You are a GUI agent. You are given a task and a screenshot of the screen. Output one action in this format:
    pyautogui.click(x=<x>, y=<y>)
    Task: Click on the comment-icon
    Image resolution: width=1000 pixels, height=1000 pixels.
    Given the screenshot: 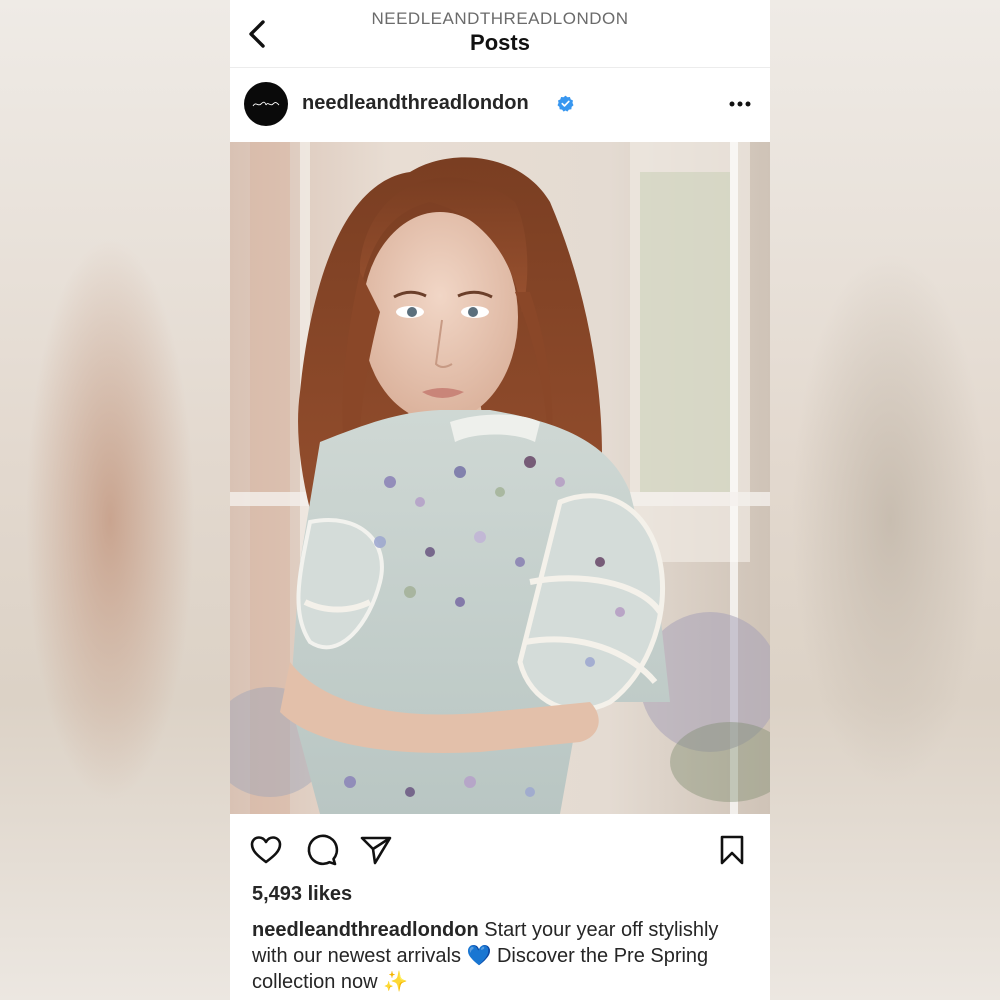 What is the action you would take?
    pyautogui.click(x=323, y=850)
    